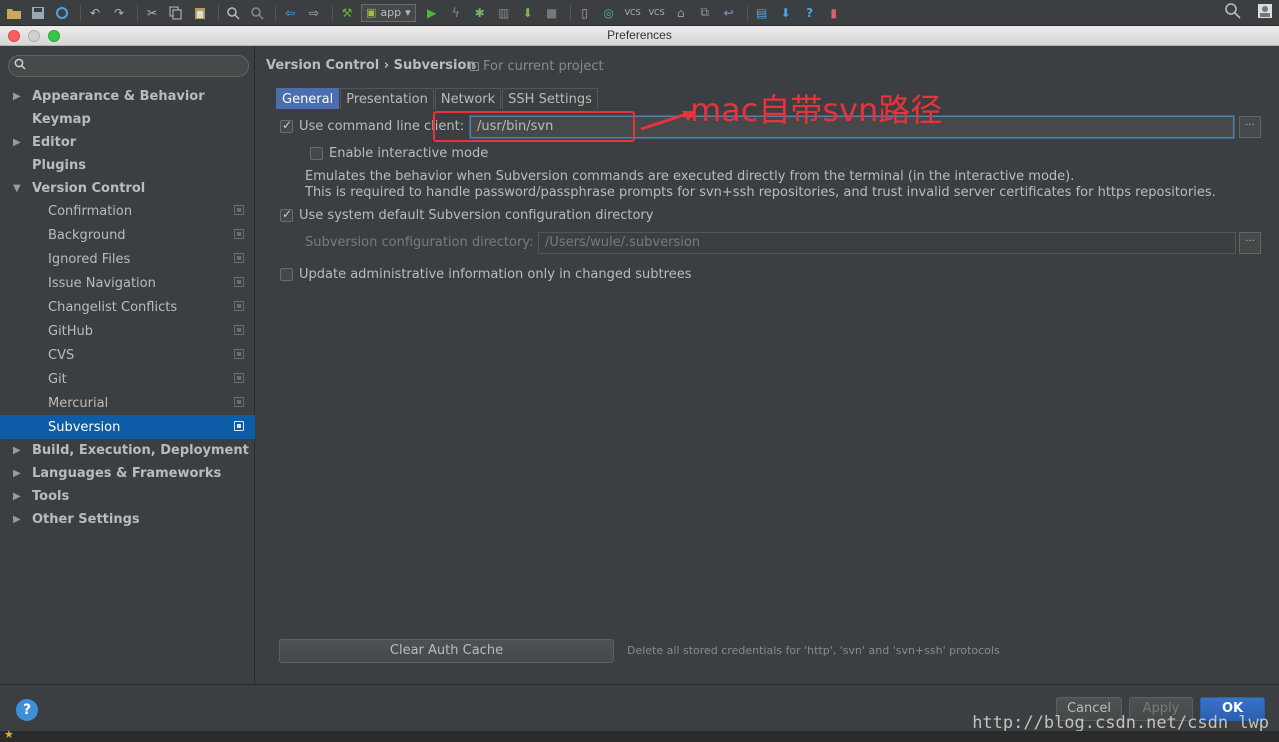 The height and width of the screenshot is (742, 1279). I want to click on sidebar-item-git: Git, so click(127, 379).